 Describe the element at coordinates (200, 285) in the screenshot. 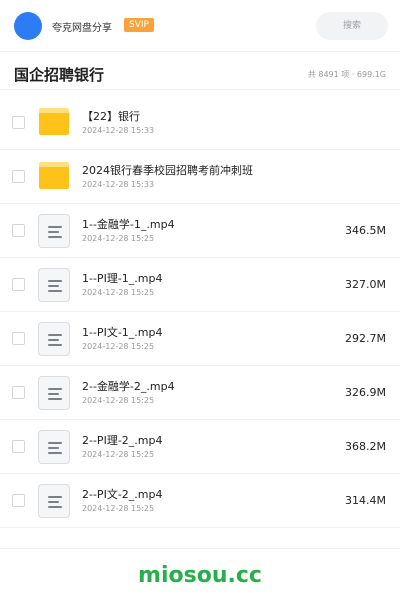

I see `list-item: 1--PI理-1_.mp4 2024-12-28 15:25 327.0M` at that location.